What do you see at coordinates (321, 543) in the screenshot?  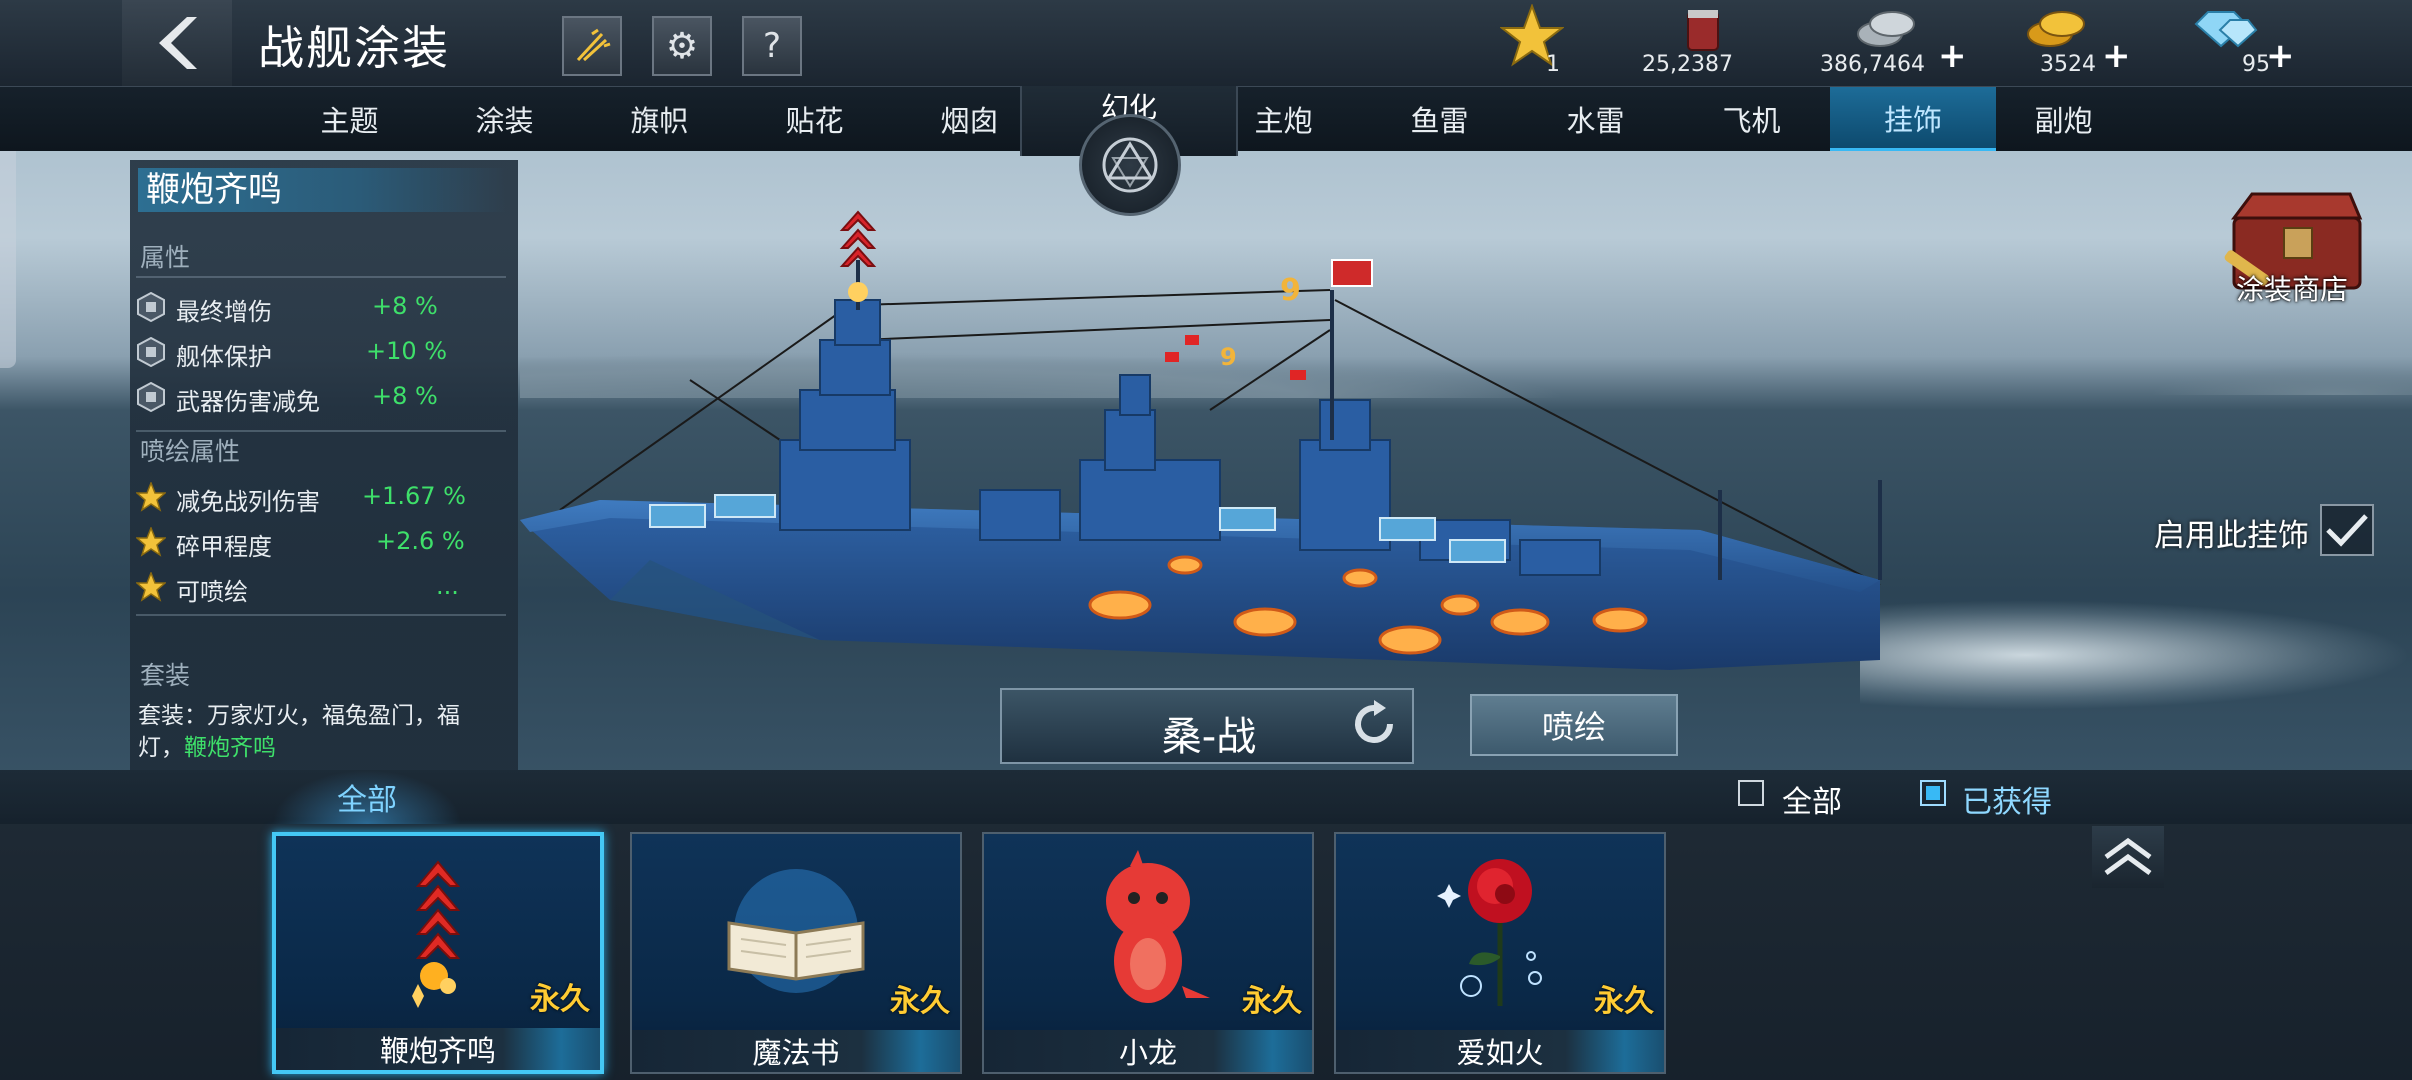 I see `spray-attr-row: 碎甲程度 +2.6 %` at bounding box center [321, 543].